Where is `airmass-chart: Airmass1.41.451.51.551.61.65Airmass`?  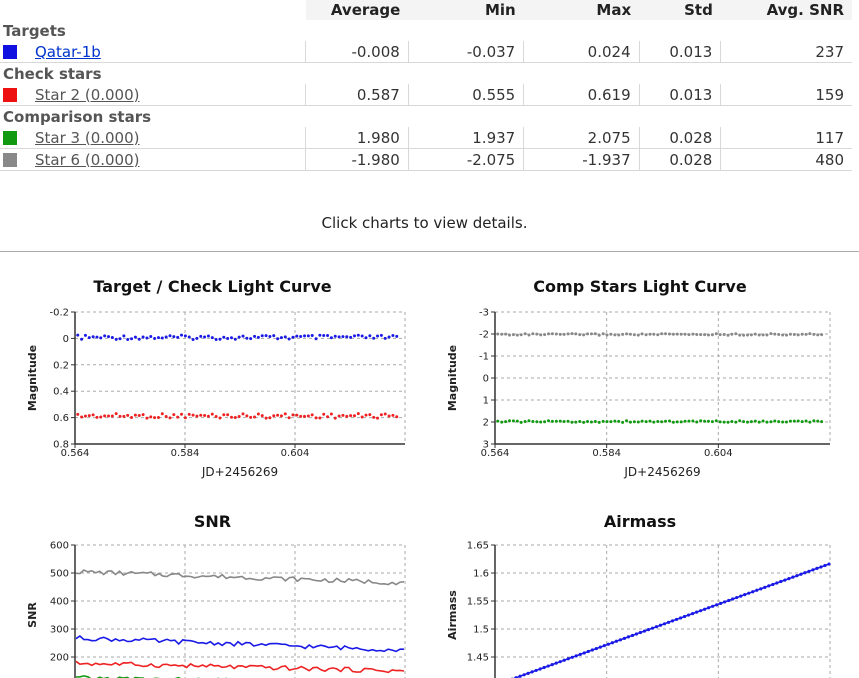
airmass-chart: Airmass1.41.451.51.551.61.65Airmass is located at coordinates (645, 592).